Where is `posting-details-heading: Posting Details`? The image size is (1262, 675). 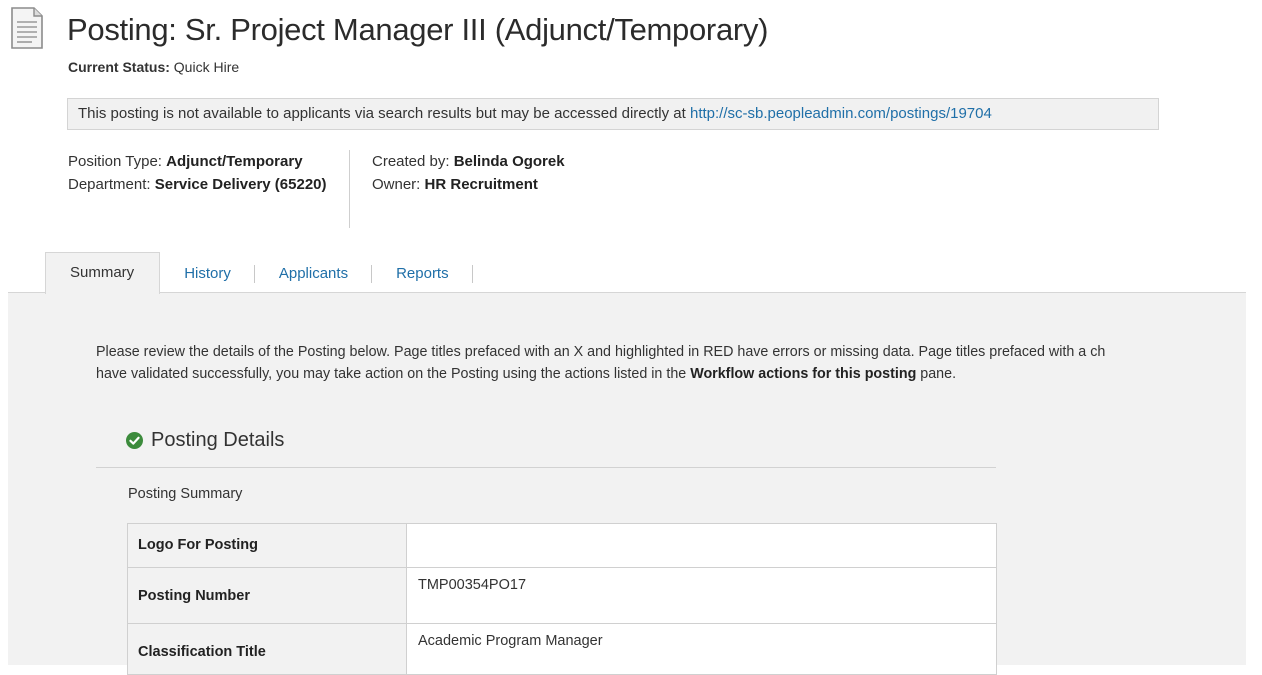
posting-details-heading: Posting Details is located at coordinates (205, 440).